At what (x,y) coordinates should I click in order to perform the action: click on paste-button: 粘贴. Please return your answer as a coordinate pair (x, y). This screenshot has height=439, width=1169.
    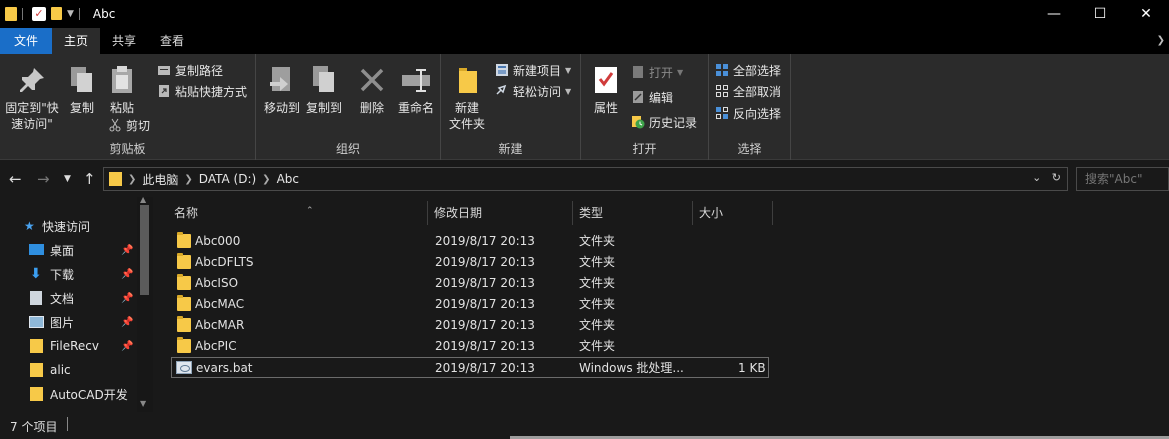
    Looking at the image, I should click on (122, 90).